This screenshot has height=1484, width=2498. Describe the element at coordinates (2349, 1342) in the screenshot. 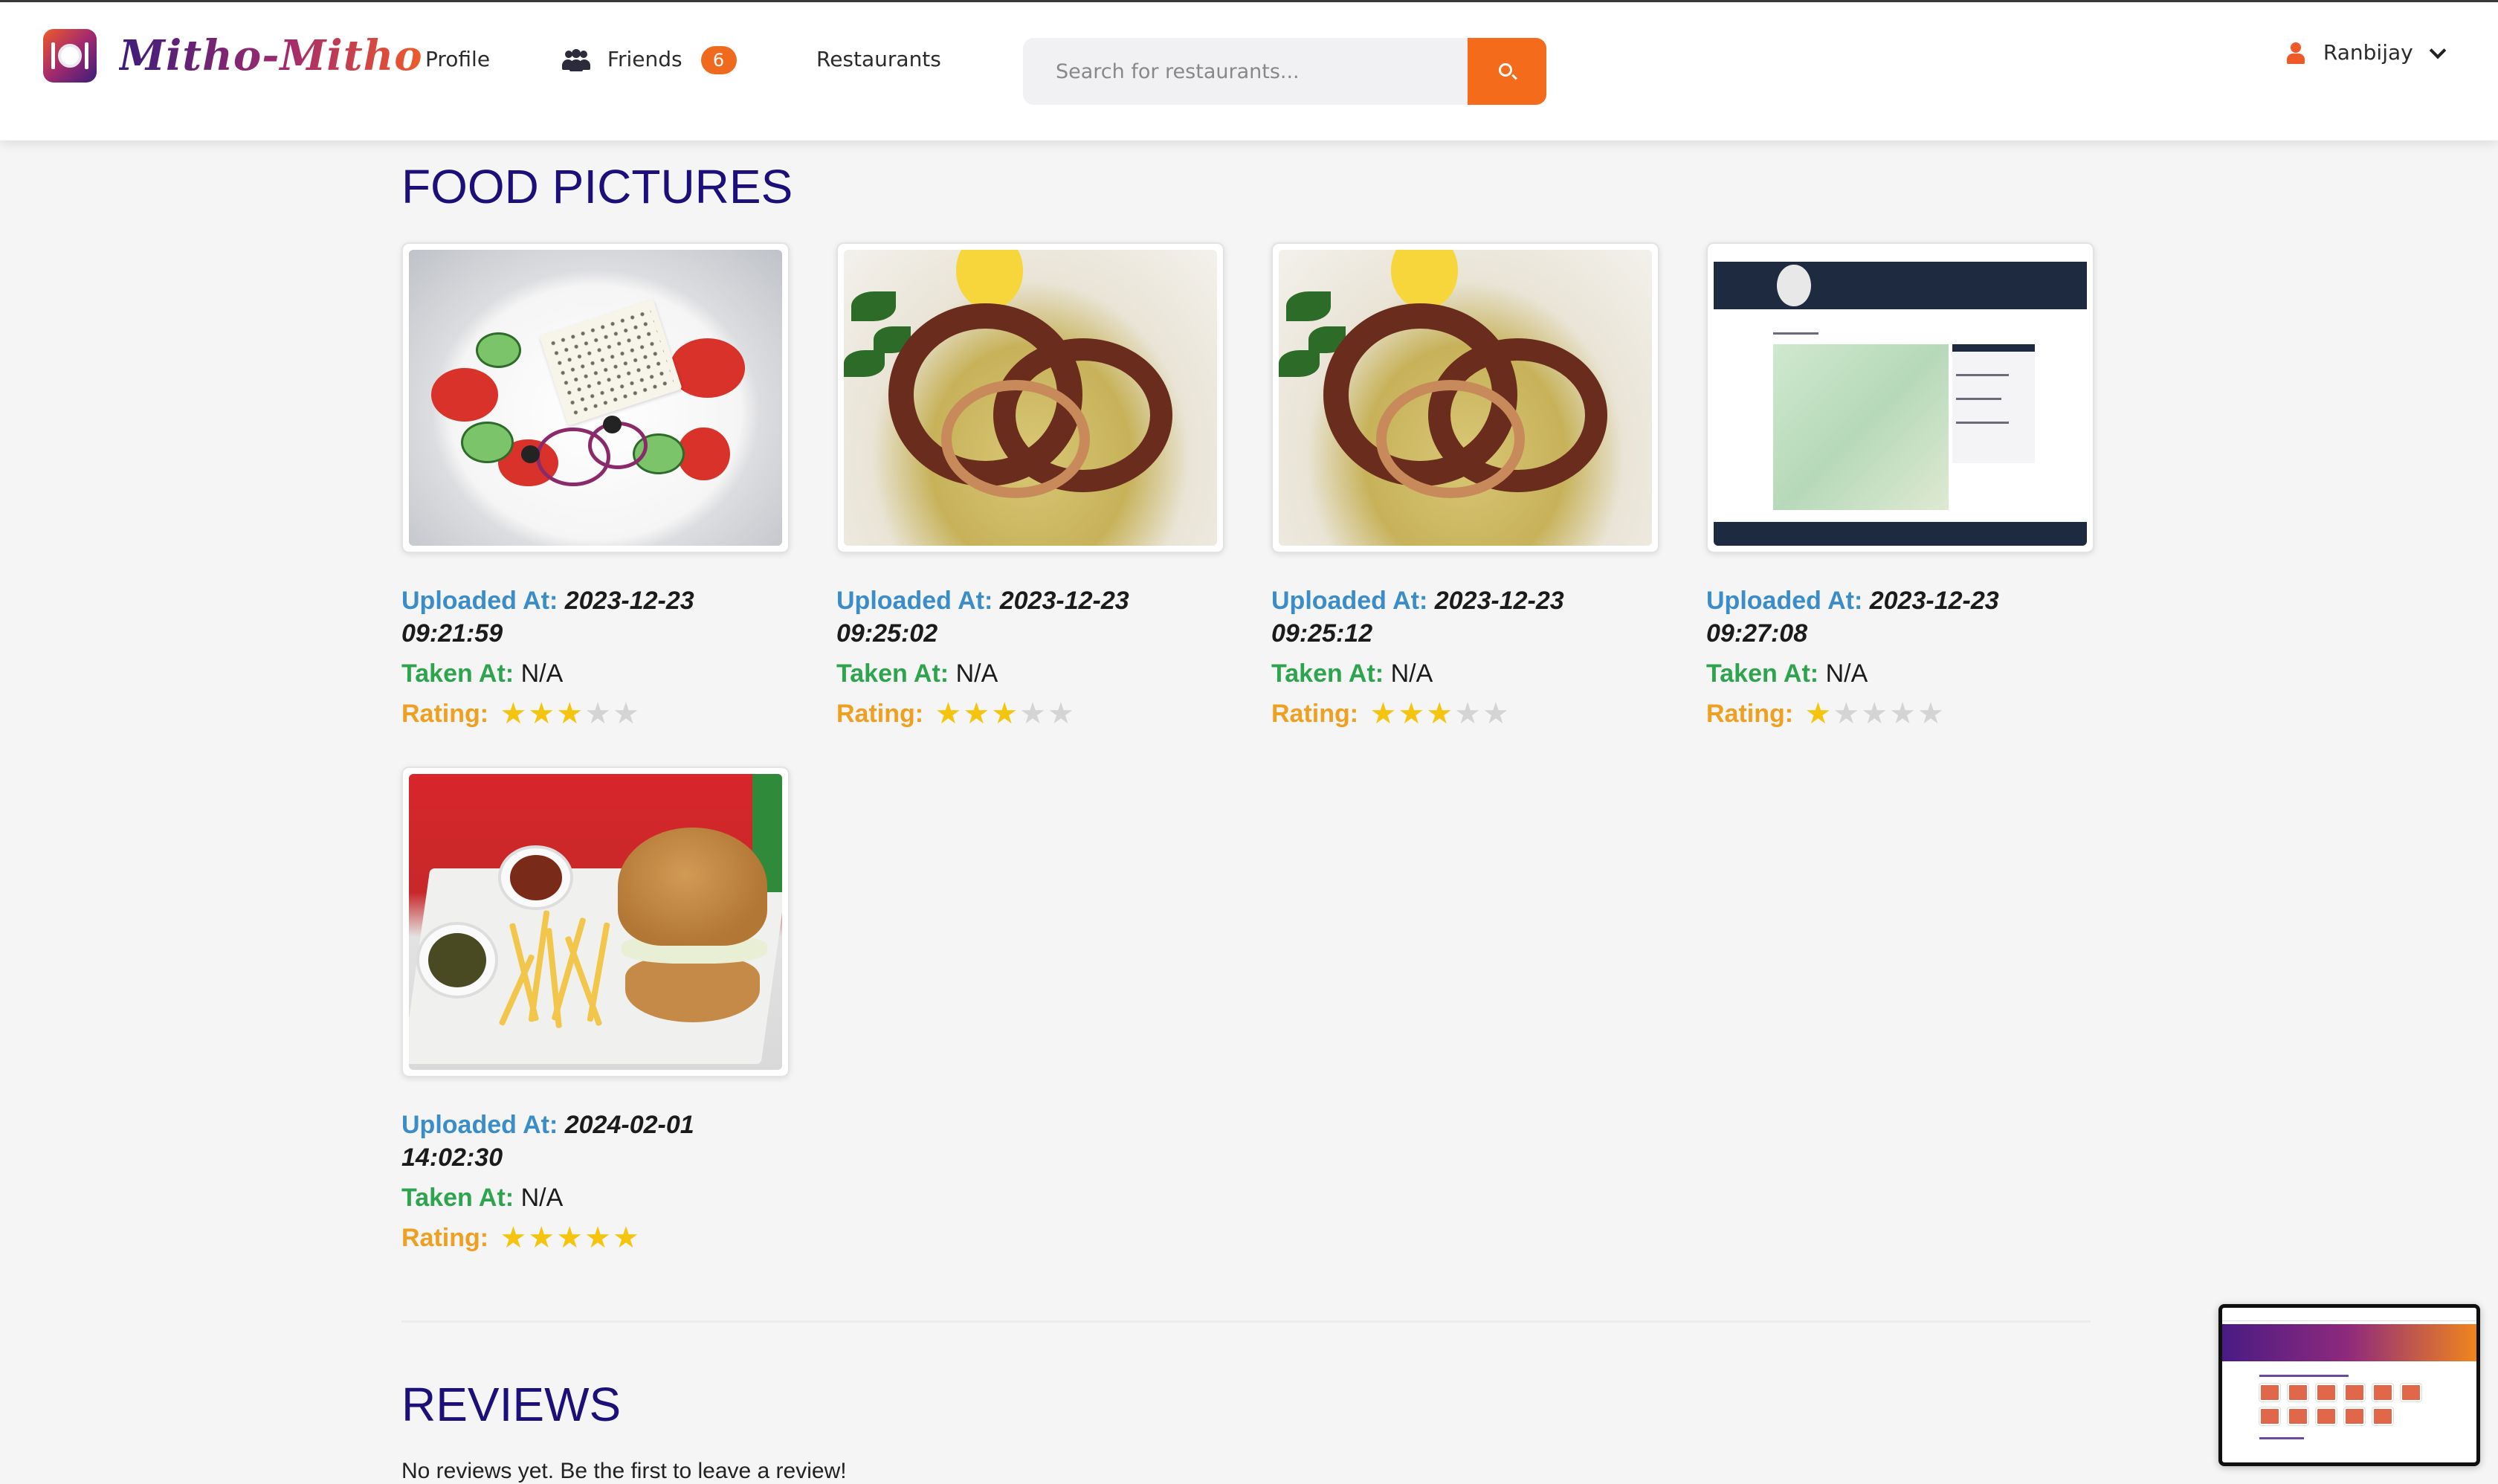

I see `preview-hero-banner` at that location.